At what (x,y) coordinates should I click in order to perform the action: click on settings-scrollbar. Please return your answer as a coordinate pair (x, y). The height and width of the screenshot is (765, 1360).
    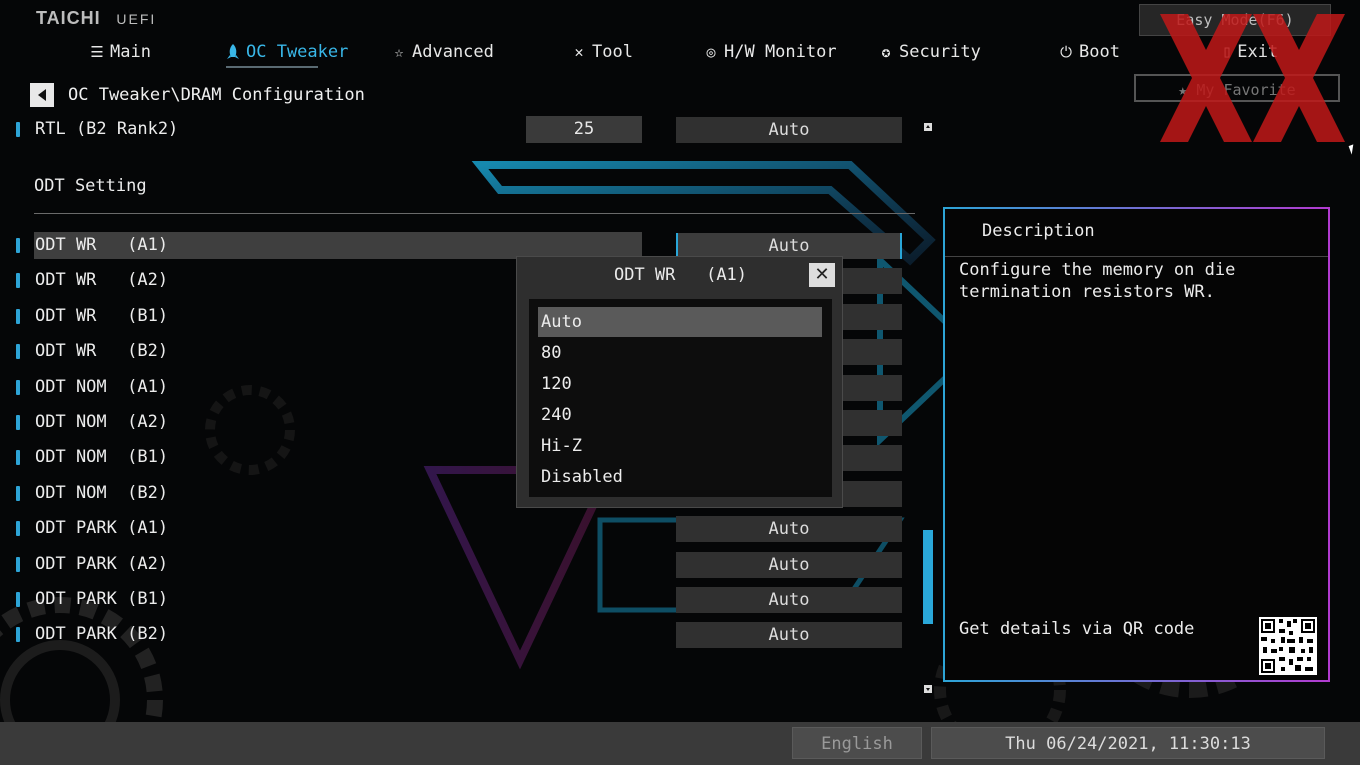
    Looking at the image, I should click on (928, 409).